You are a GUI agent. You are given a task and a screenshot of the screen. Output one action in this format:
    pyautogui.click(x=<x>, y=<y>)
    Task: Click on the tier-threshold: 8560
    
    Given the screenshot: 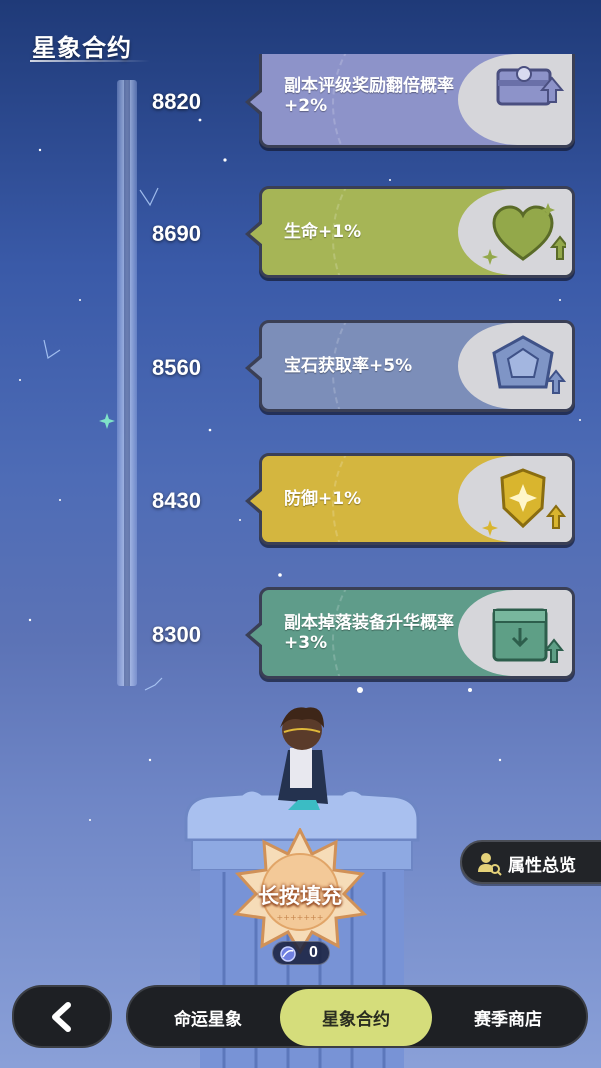 What is the action you would take?
    pyautogui.click(x=176, y=367)
    